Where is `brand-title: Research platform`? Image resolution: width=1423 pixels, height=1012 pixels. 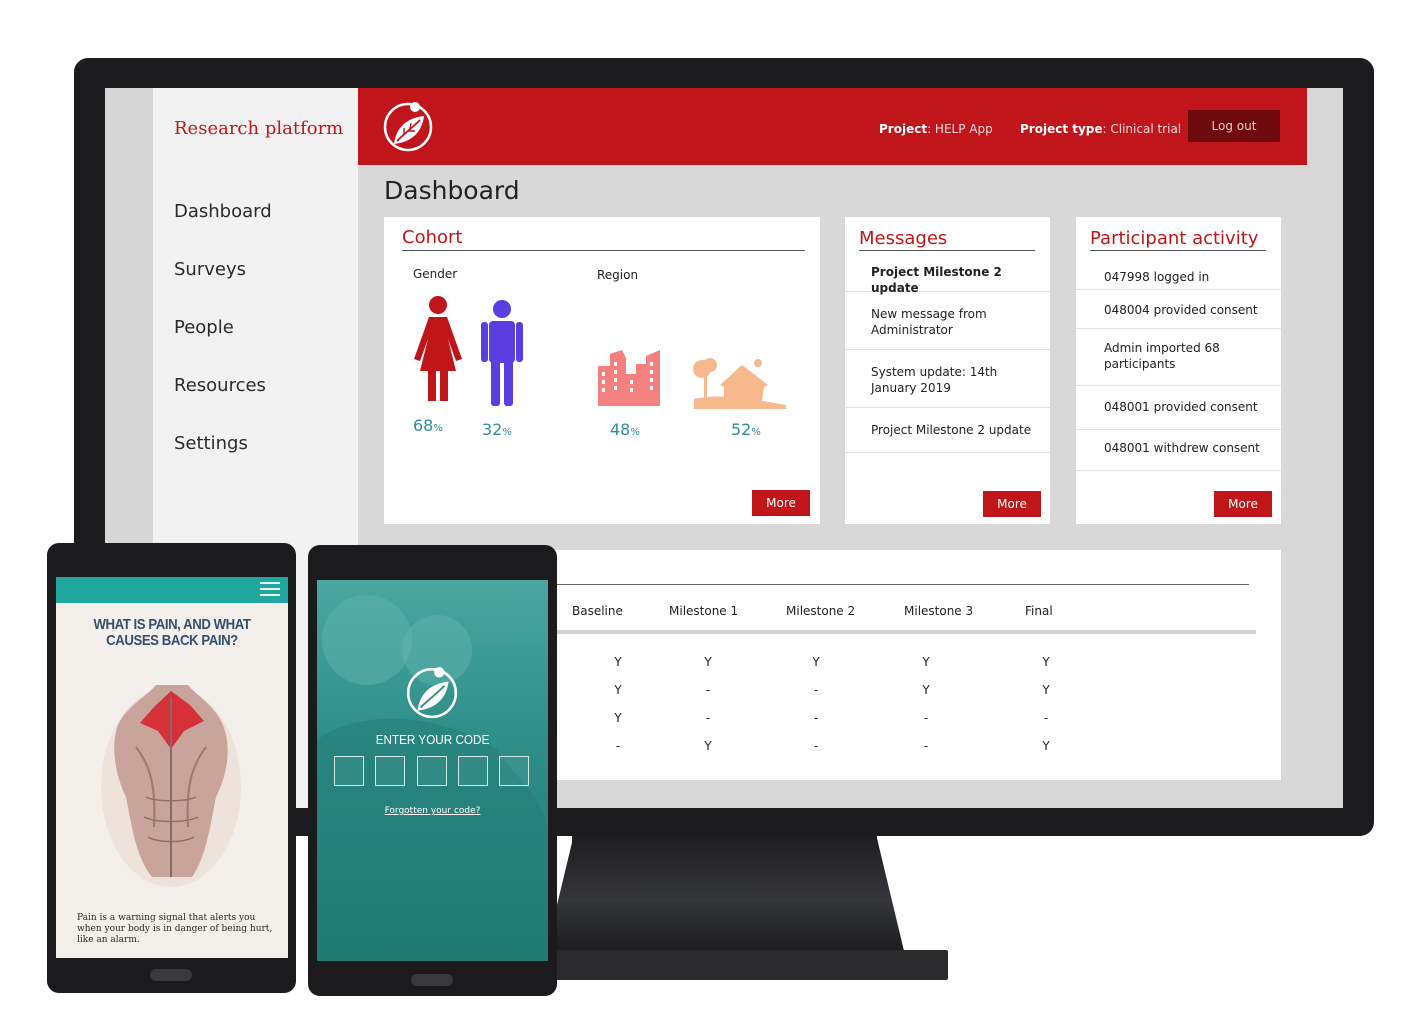
brand-title: Research platform is located at coordinates (259, 128).